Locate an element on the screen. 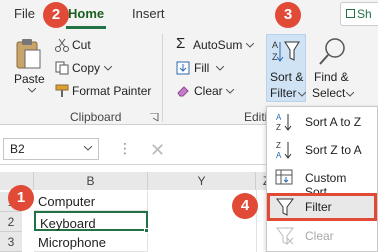 The image size is (378, 252). share-label: Sh is located at coordinates (364, 14).